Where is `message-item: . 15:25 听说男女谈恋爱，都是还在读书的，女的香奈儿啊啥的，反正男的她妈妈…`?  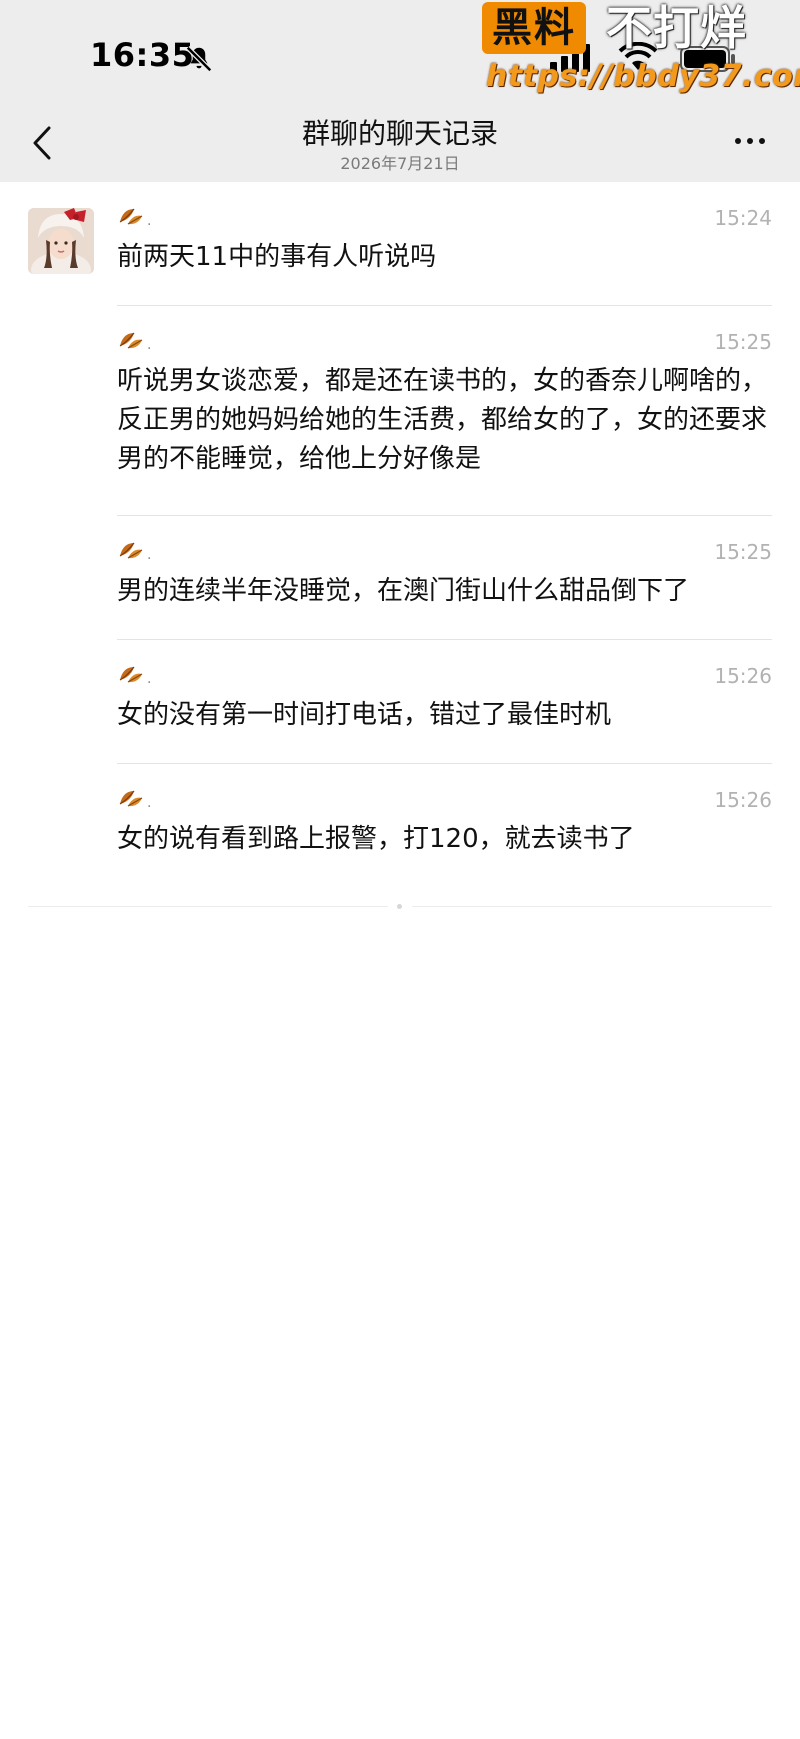
message-item: . 15:25 听说男女谈恋爱，都是还在读书的，女的香奈儿啊啥的，反正男的她妈妈… is located at coordinates (444, 411).